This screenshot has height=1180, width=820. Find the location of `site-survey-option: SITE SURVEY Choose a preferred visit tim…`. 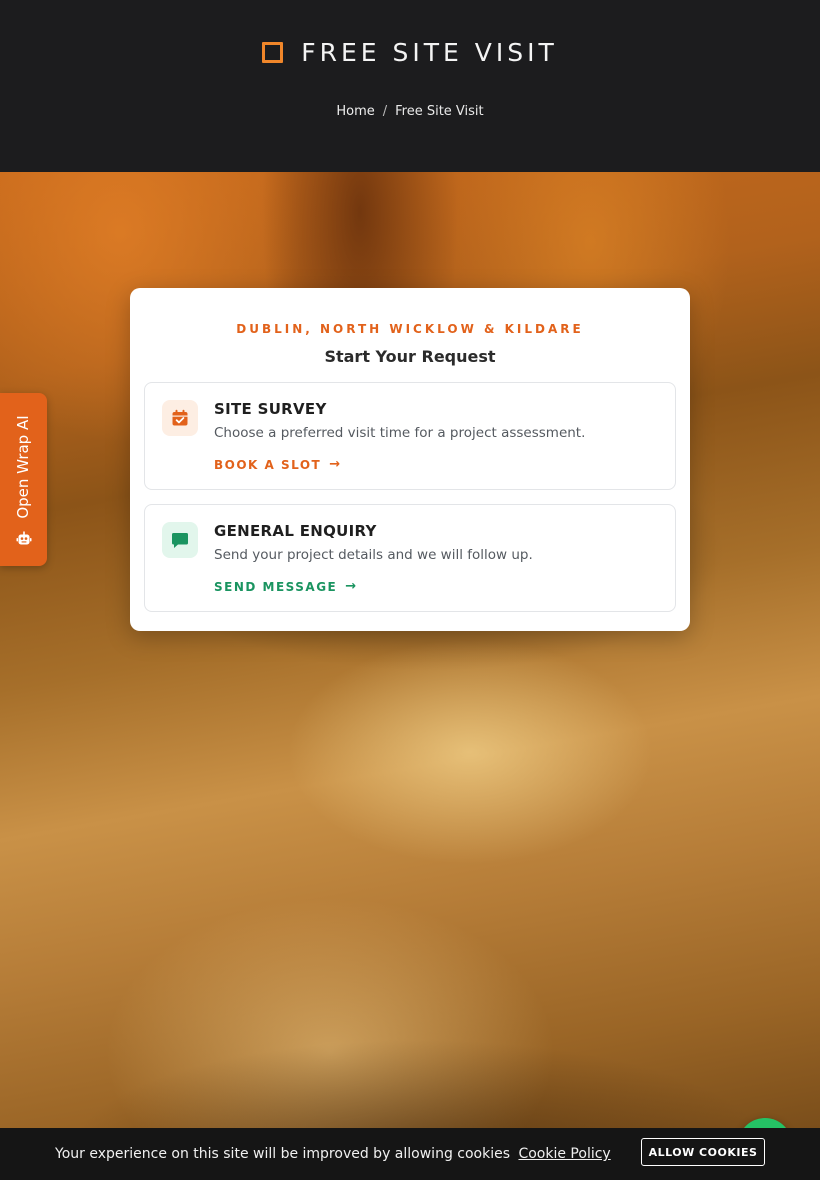

site-survey-option: SITE SURVEY Choose a preferred visit tim… is located at coordinates (410, 436).